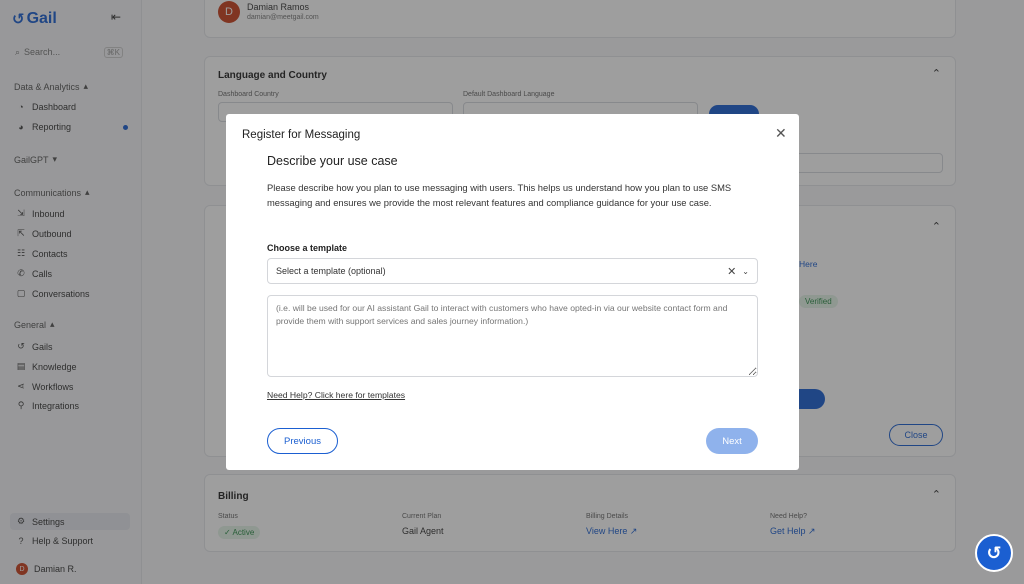 The height and width of the screenshot is (584, 1024). I want to click on modal-title: Register for Messaging, so click(301, 135).